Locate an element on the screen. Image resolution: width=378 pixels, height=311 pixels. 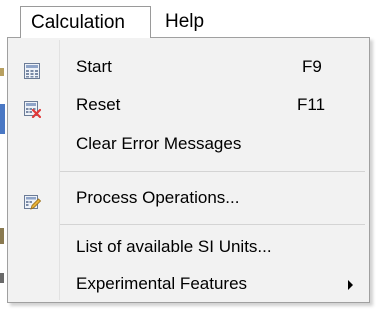
menu-item-experimental-features-label: Experimental Features is located at coordinates (162, 283).